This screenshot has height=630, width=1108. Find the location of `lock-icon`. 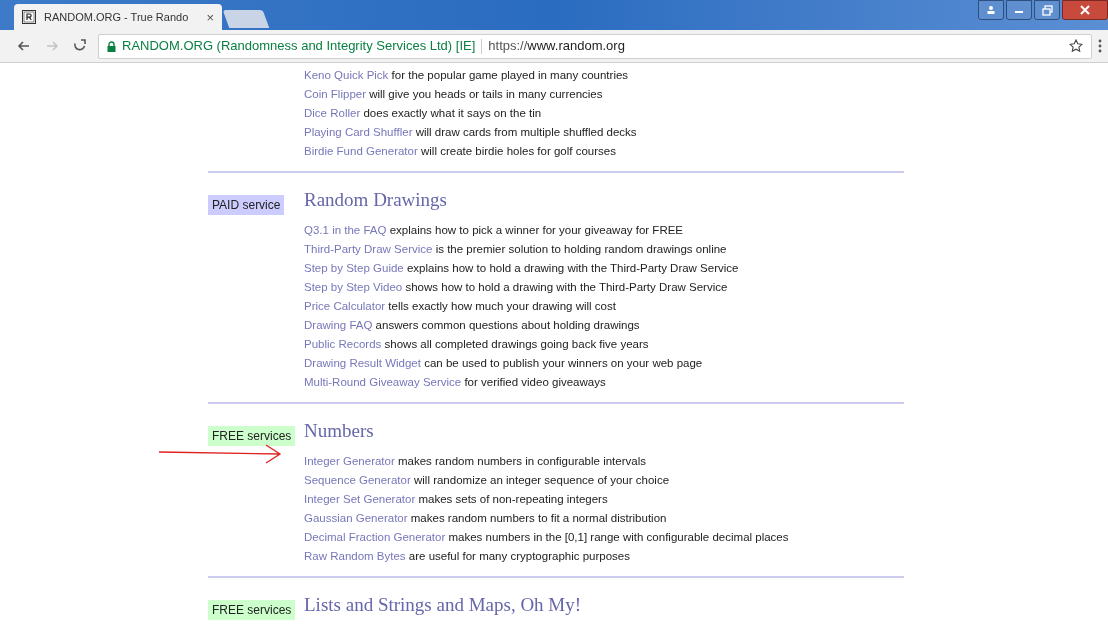

lock-icon is located at coordinates (111, 46).